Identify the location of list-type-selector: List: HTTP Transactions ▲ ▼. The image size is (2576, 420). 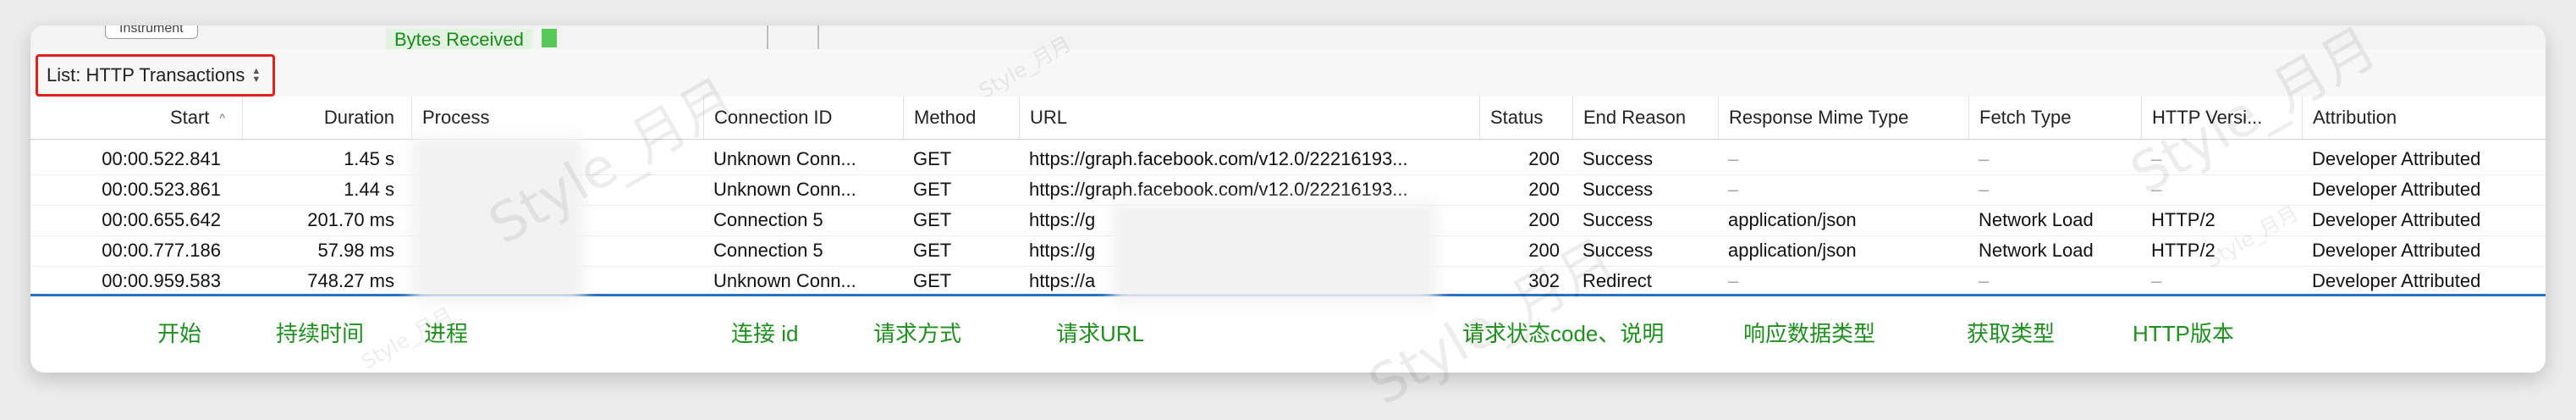
(156, 75).